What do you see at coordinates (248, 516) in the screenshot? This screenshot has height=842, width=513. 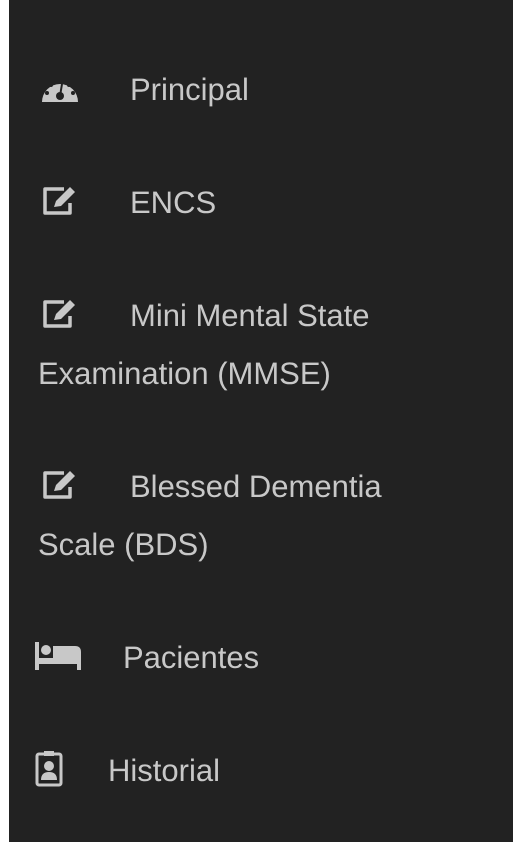 I see `nav-link: Blessed Dementia Scale (BDS)` at bounding box center [248, 516].